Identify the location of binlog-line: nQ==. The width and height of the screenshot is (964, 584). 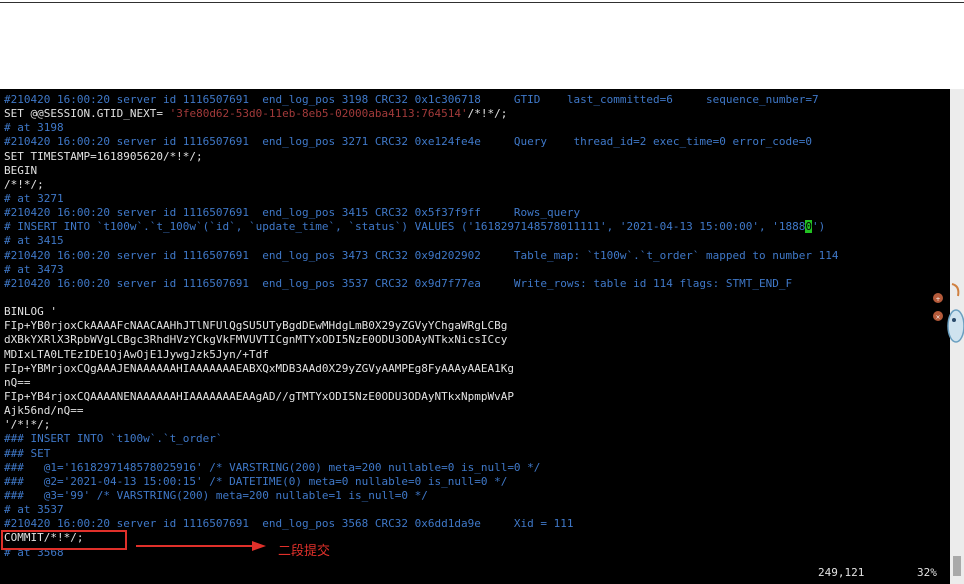
(17, 382).